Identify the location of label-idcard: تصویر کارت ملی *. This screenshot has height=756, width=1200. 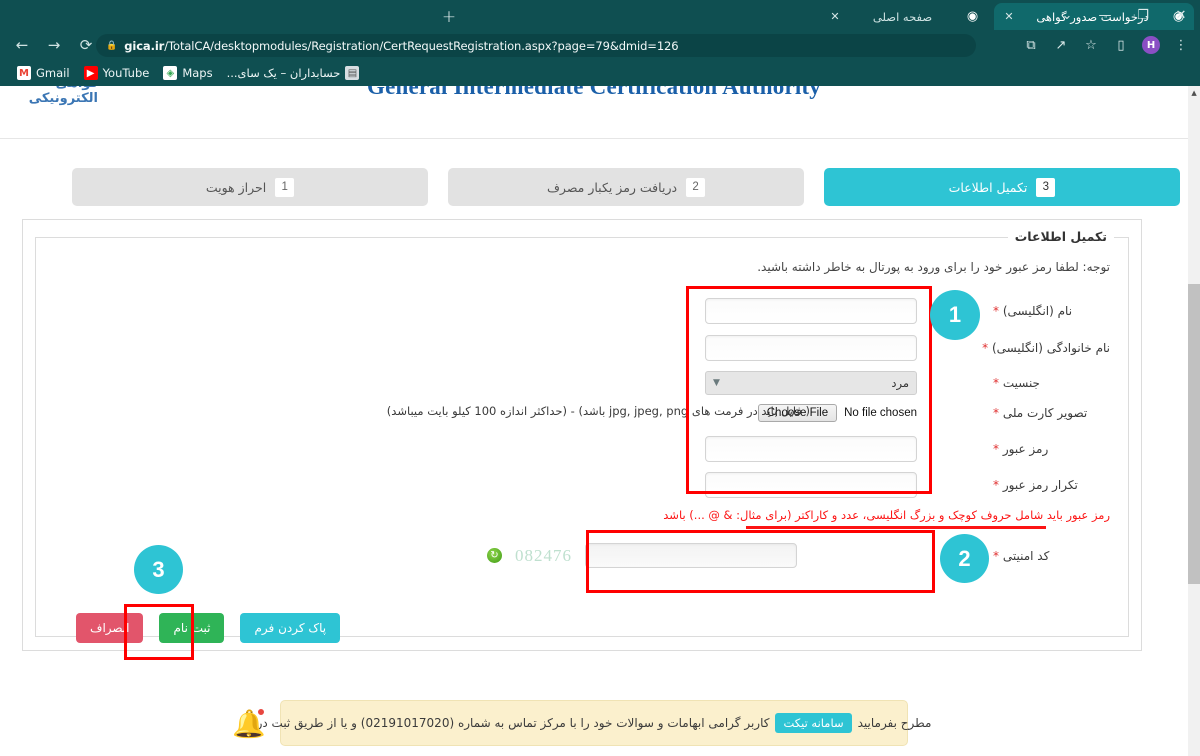
(1047, 413).